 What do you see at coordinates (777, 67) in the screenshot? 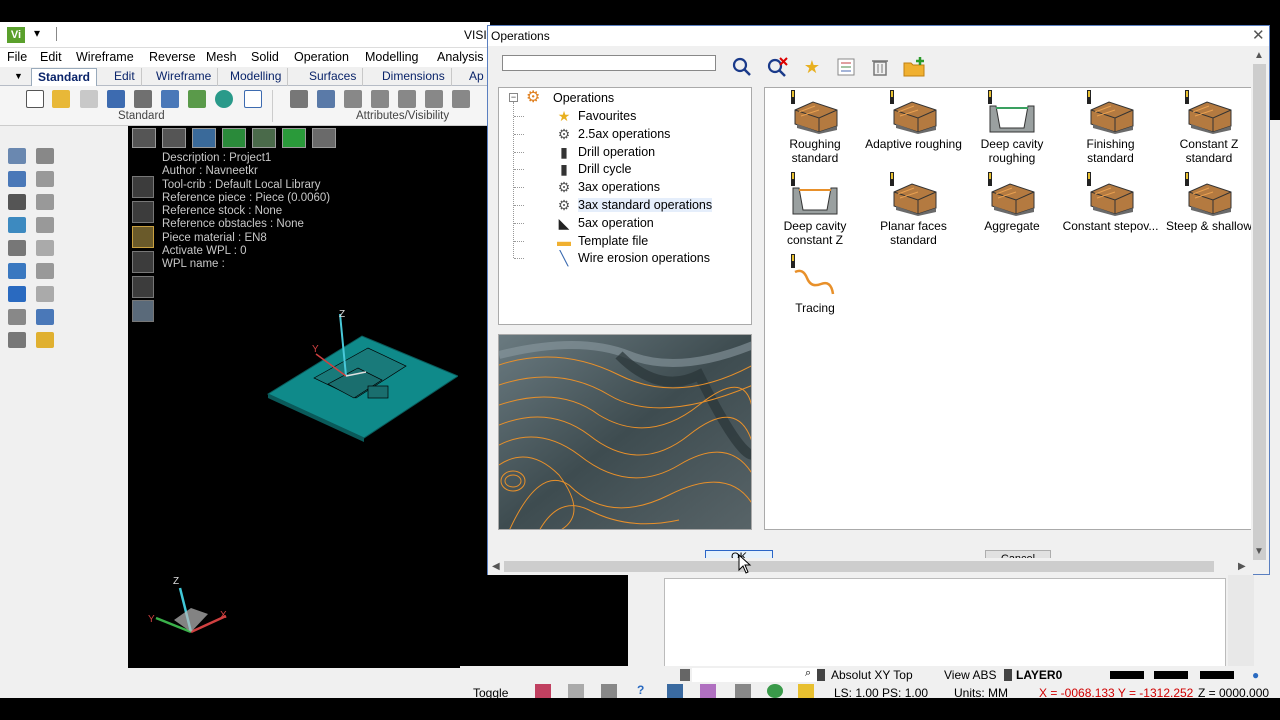
I see `clear-filter-icon` at bounding box center [777, 67].